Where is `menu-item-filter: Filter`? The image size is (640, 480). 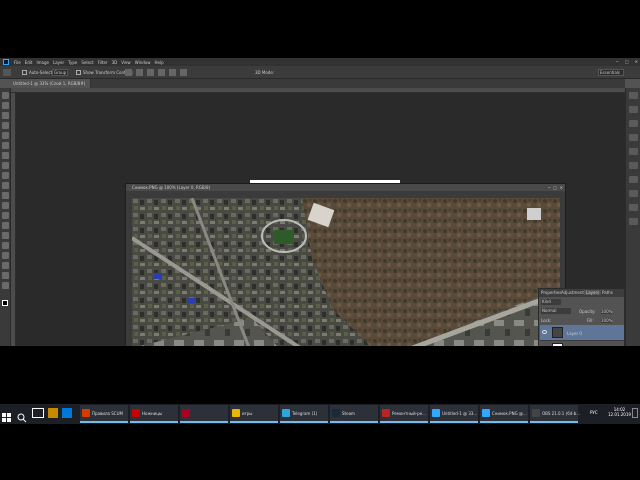 menu-item-filter: Filter is located at coordinates (103, 62).